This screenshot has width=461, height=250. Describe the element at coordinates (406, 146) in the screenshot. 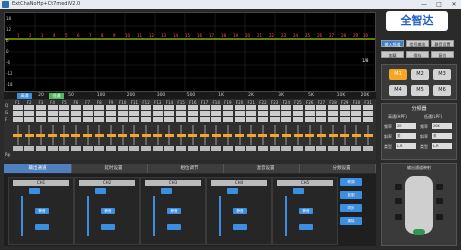

I see `hpf-type-select: L-R` at that location.